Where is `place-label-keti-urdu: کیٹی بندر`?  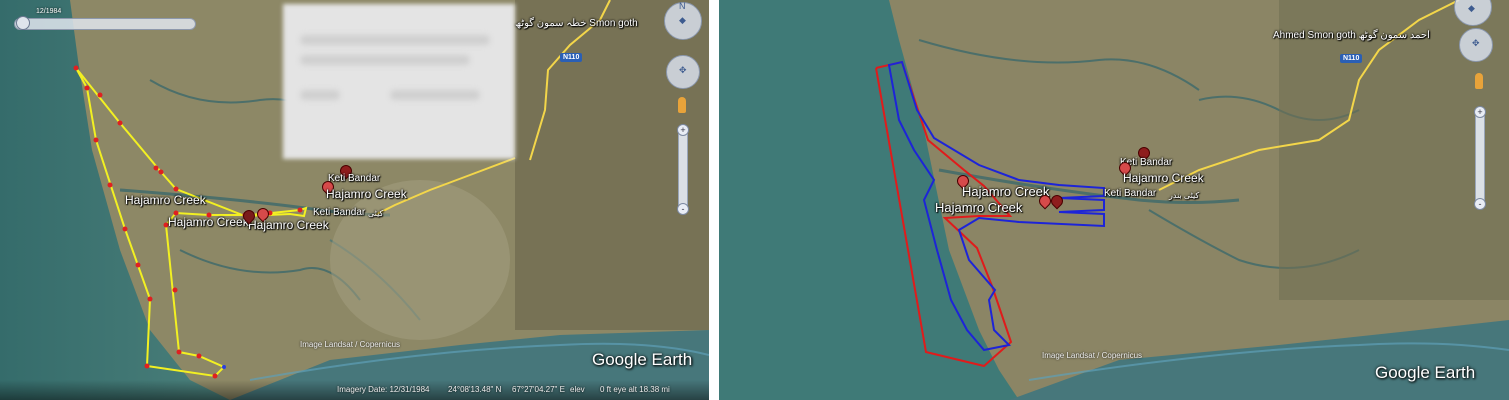
place-label-keti-urdu: کیٹی بندر is located at coordinates (1184, 195).